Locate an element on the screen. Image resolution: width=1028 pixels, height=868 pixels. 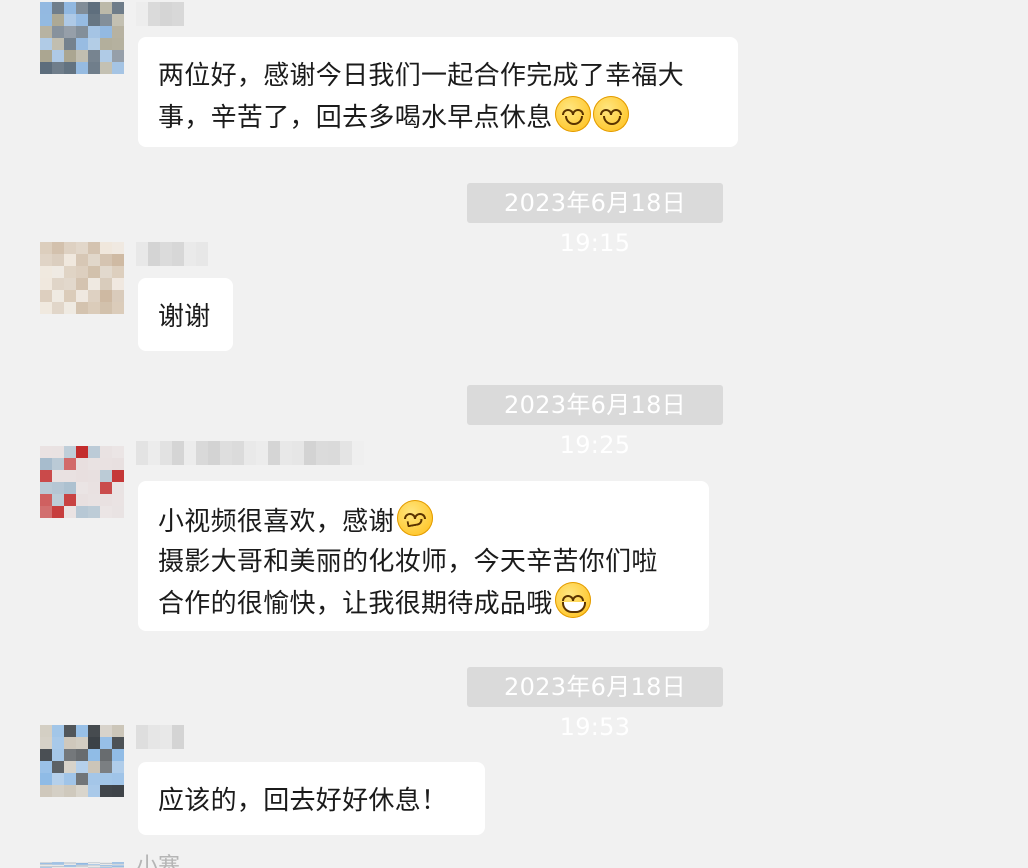
message-bubble: 应该的，回去好好休息！ is located at coordinates (311, 798).